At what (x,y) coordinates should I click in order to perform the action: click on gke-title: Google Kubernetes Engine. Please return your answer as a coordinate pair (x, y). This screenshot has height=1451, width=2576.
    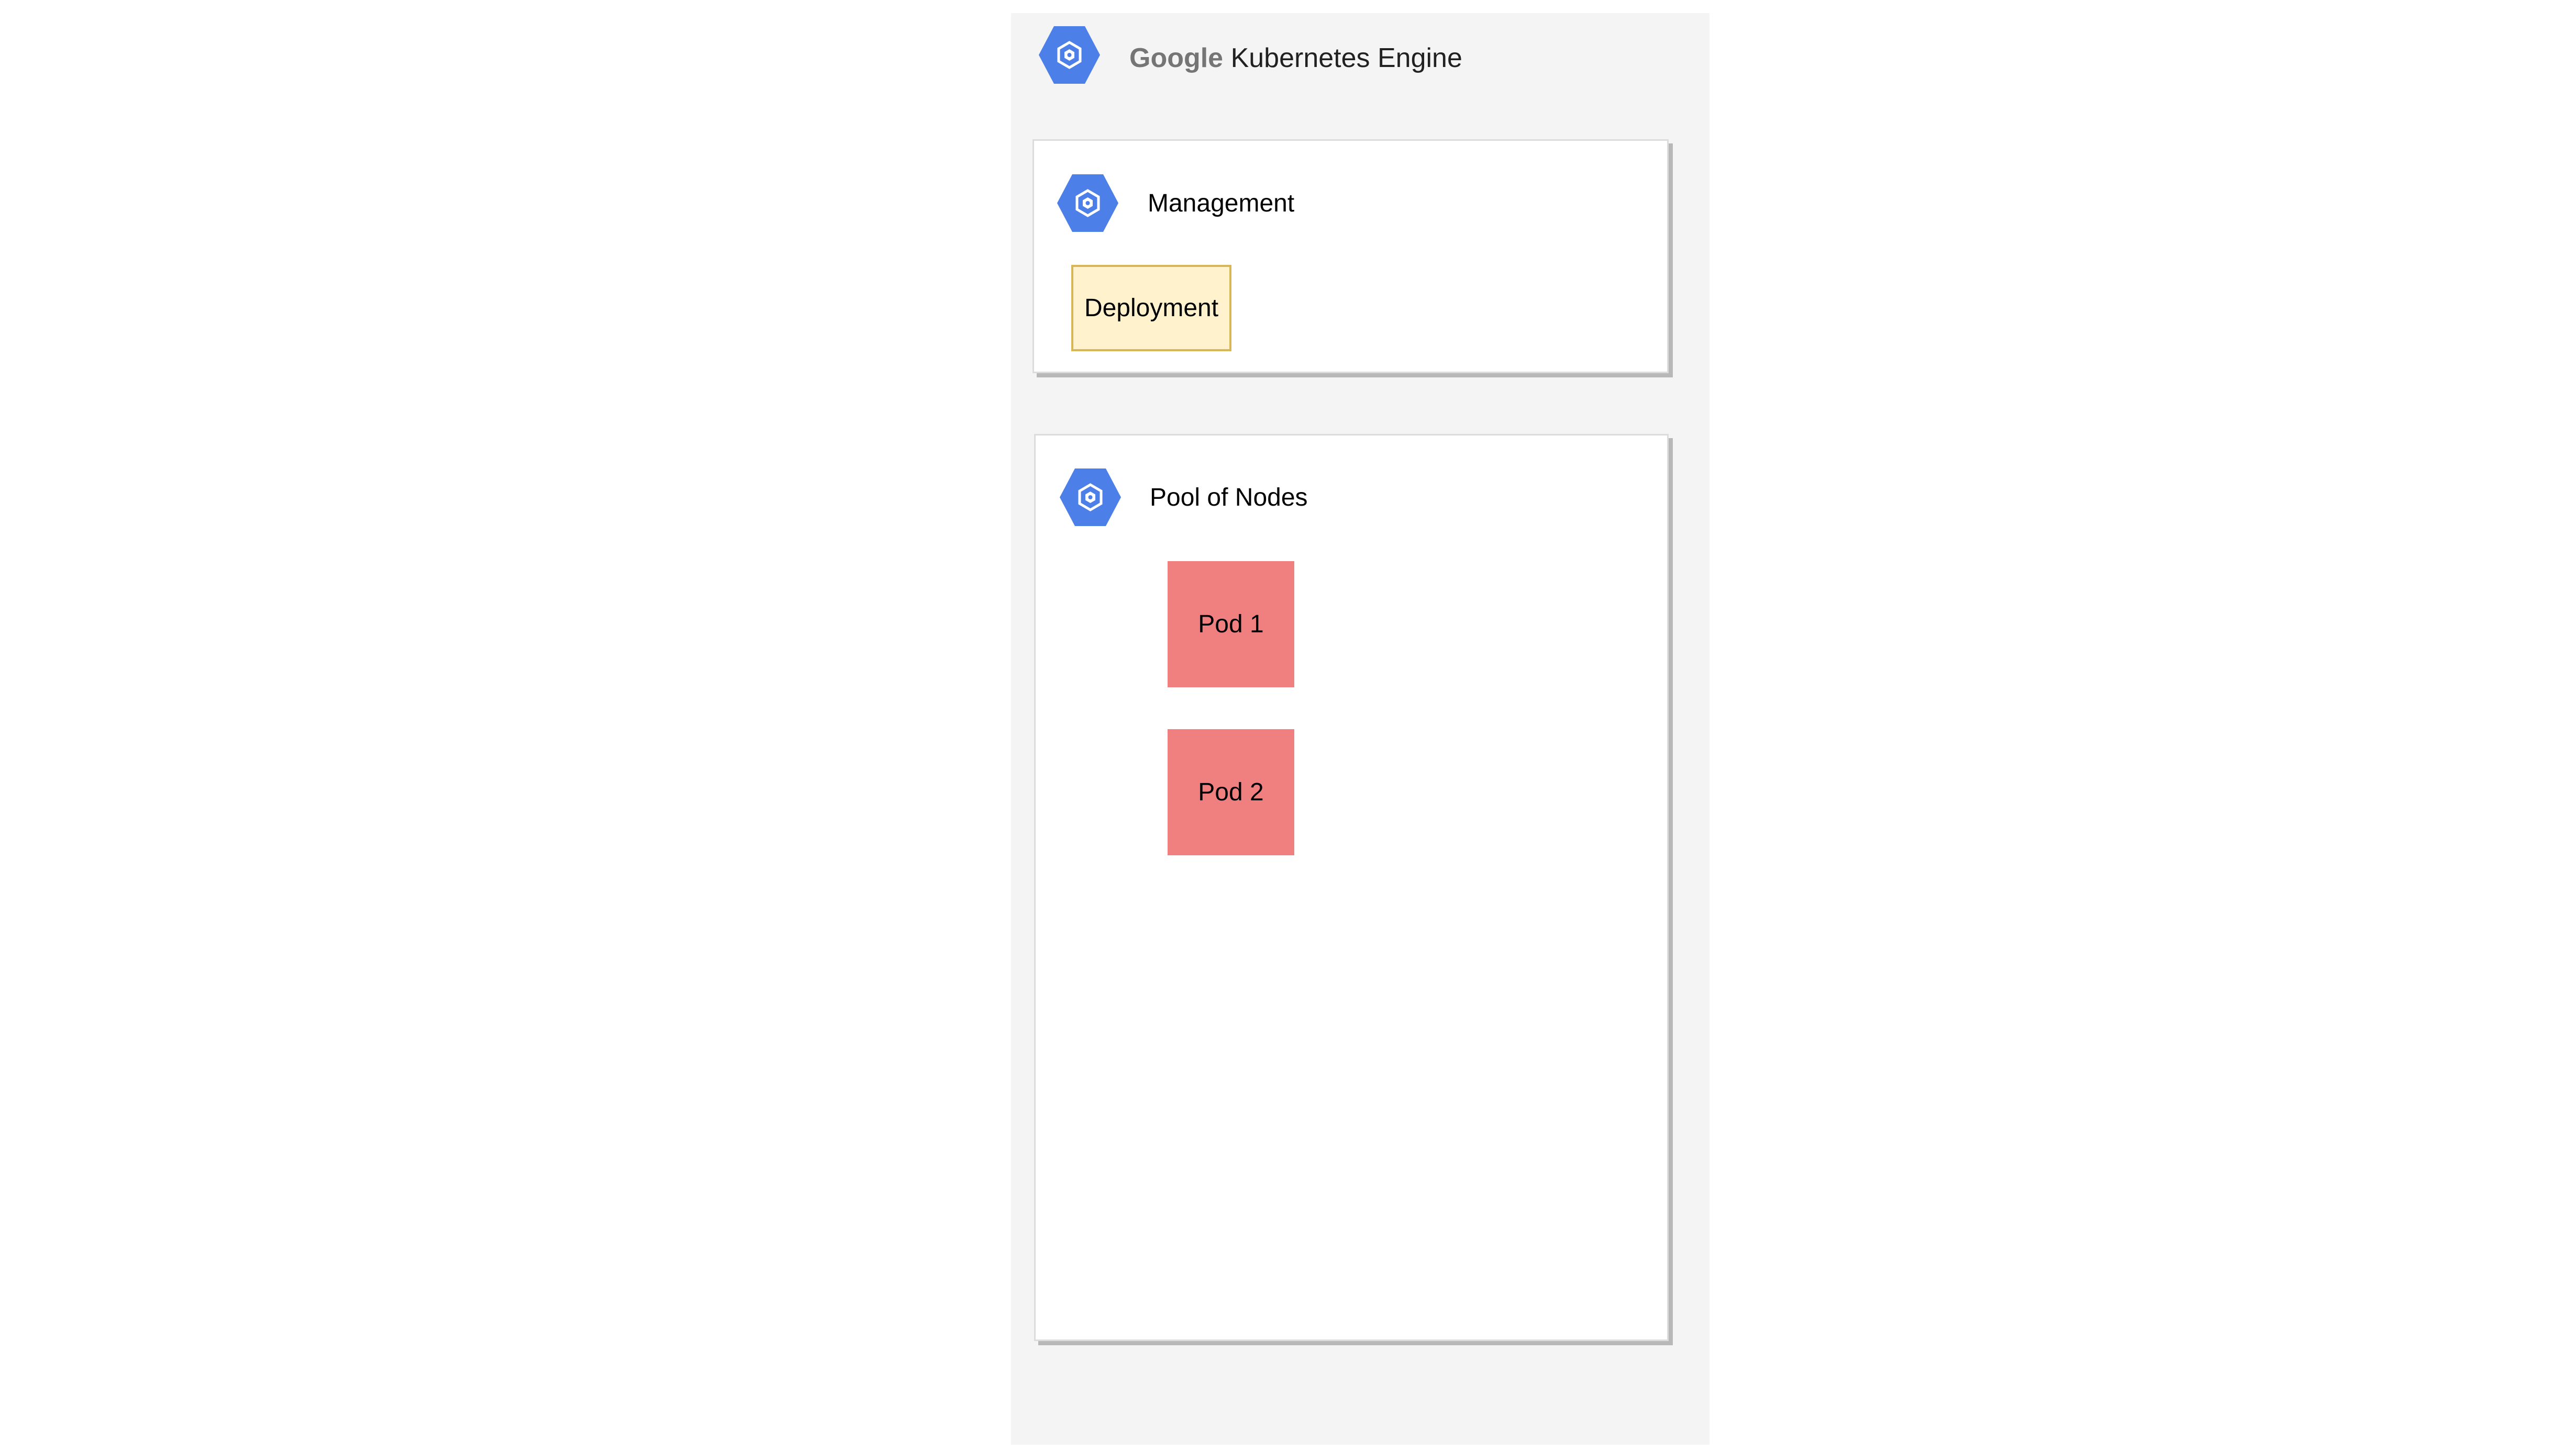
    Looking at the image, I should click on (1295, 58).